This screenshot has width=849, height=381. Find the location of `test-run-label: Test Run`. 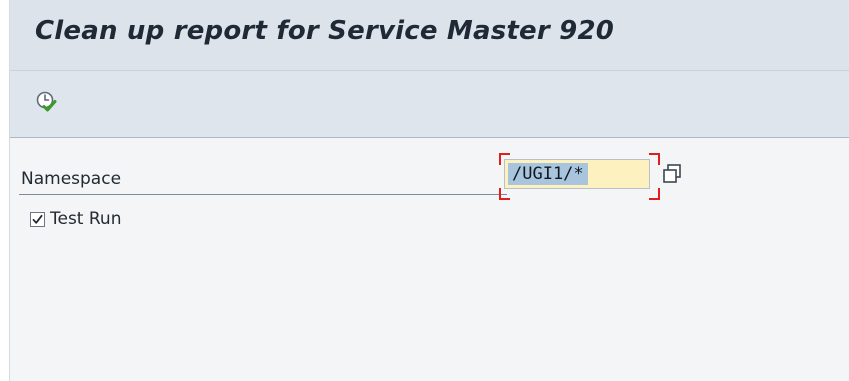

test-run-label: Test Run is located at coordinates (86, 219).